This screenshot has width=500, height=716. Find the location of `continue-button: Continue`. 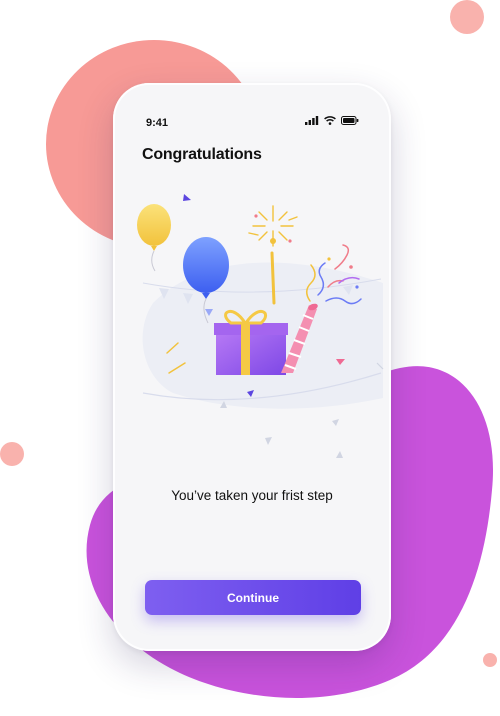

continue-button: Continue is located at coordinates (253, 597).